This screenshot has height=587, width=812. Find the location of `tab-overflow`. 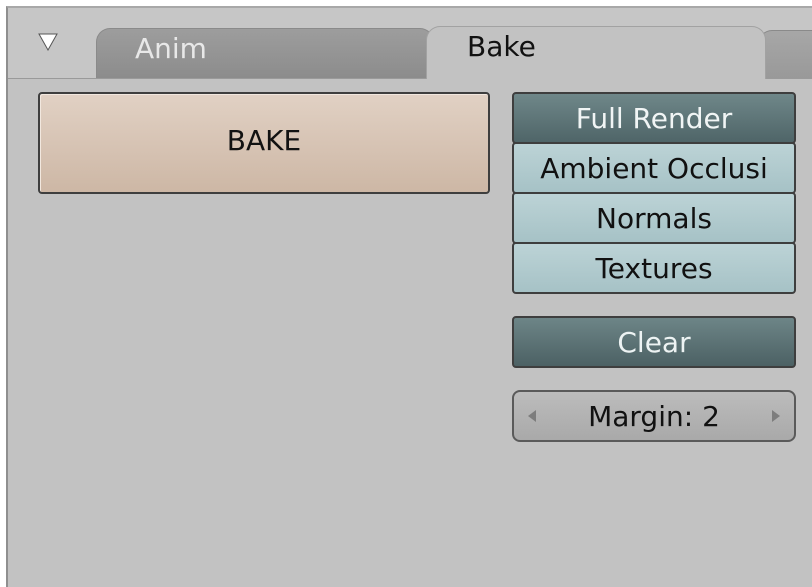

tab-overflow is located at coordinates (785, 54).